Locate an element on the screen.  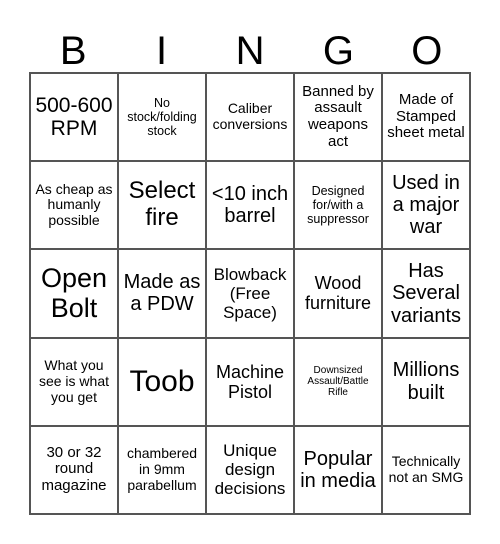
cell-text: Wood furniture is located at coordinates (338, 293).